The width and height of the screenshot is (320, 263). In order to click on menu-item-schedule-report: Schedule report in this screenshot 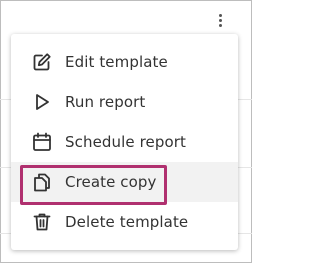, I will do `click(124, 142)`.